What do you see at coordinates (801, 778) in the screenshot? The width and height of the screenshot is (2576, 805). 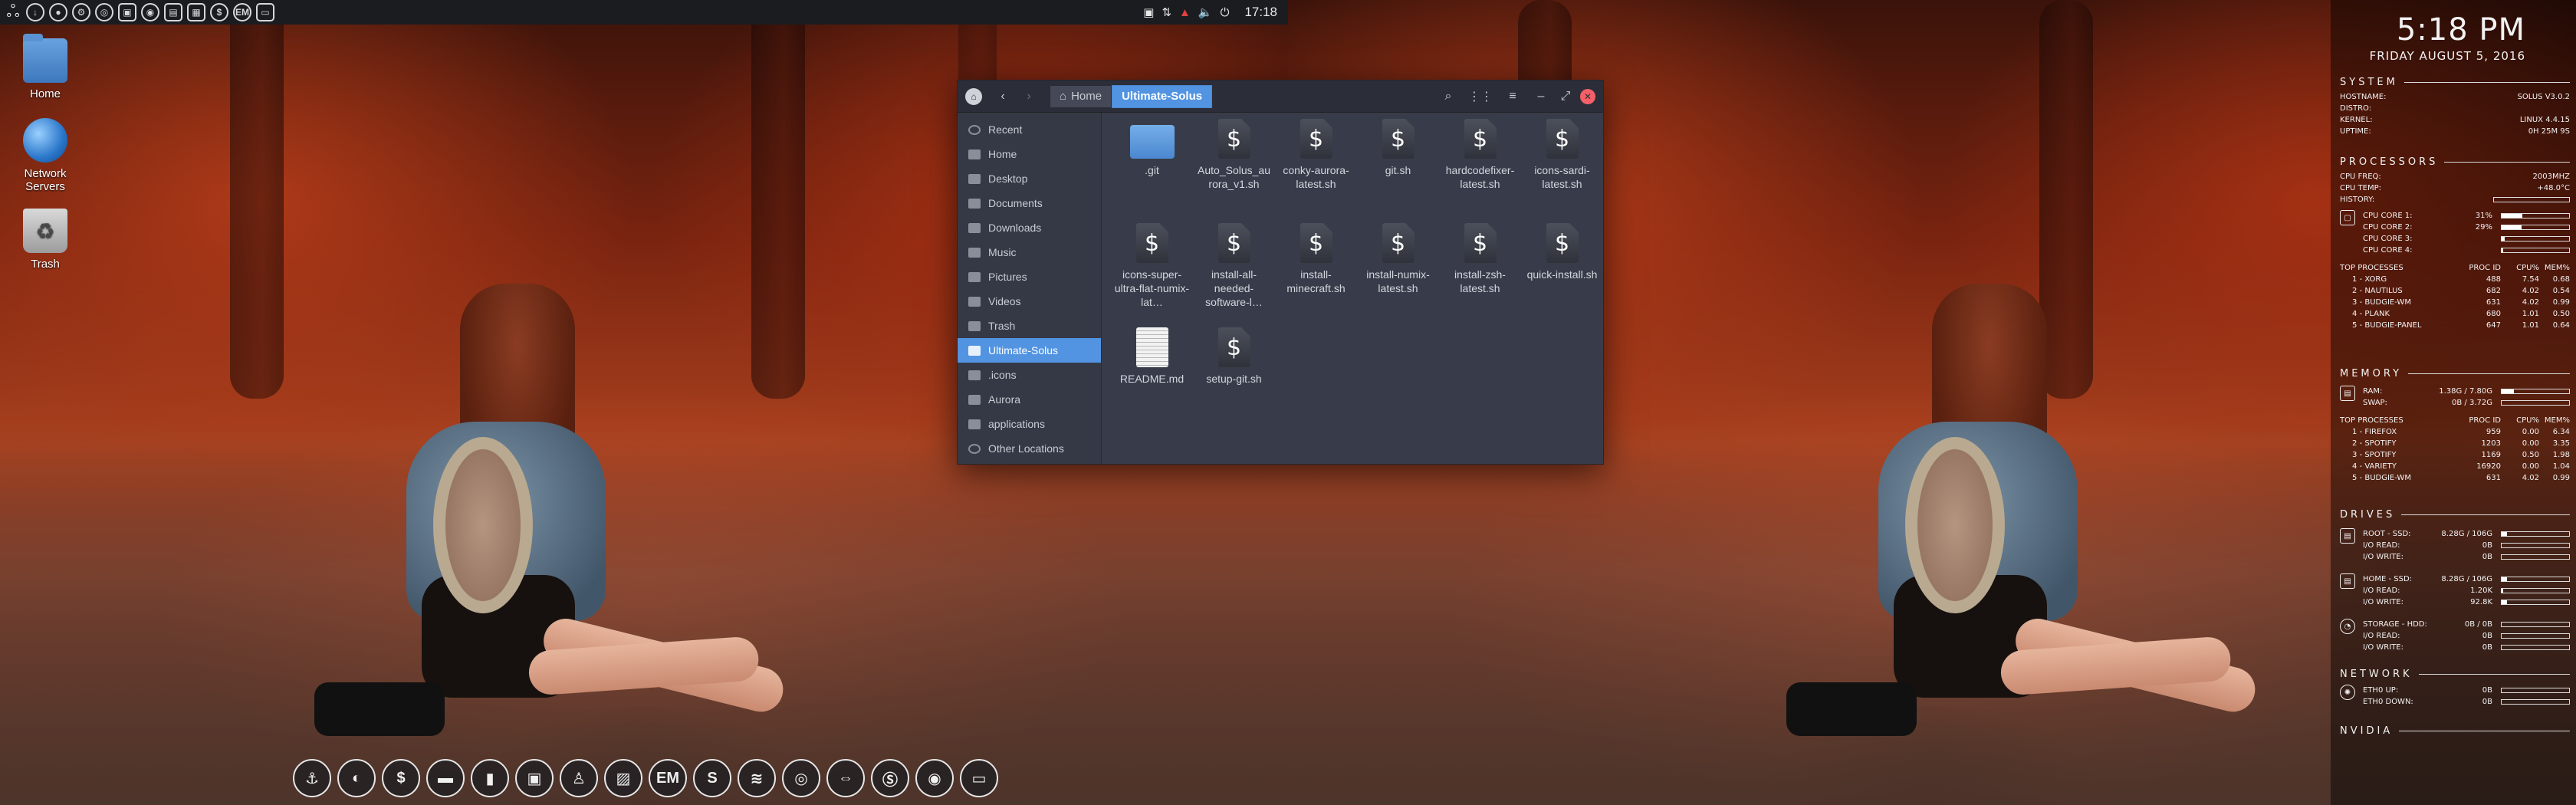 I see `chrome-icon: ◎` at bounding box center [801, 778].